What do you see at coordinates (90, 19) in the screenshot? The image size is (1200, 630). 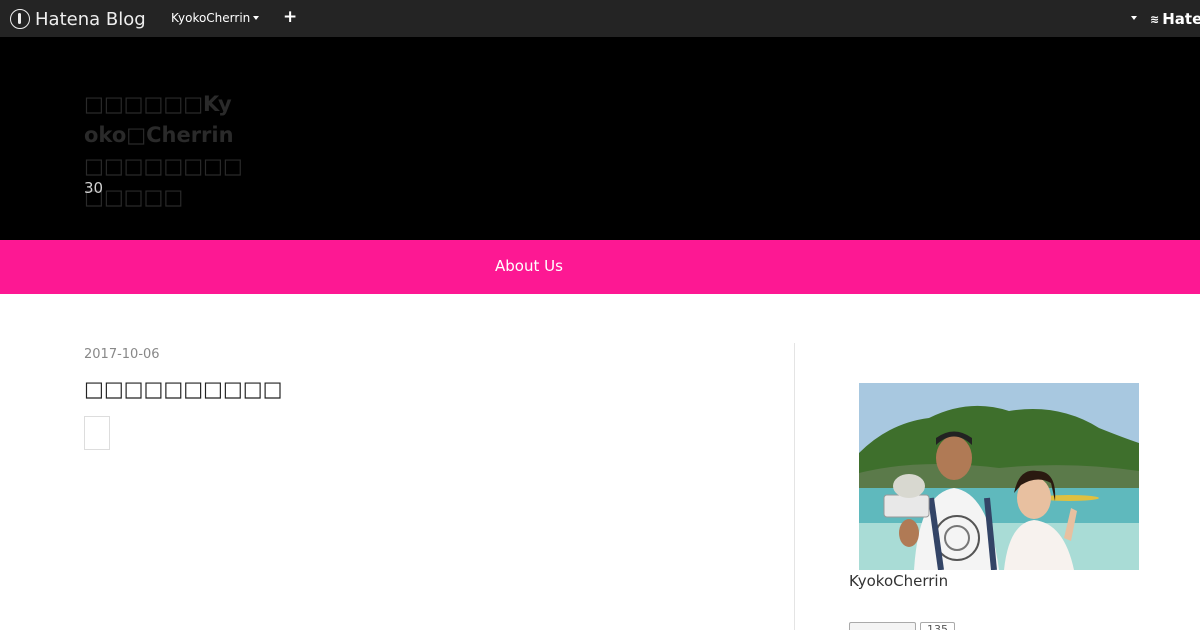 I see `hatena-brand-text: Hatena Blog` at bounding box center [90, 19].